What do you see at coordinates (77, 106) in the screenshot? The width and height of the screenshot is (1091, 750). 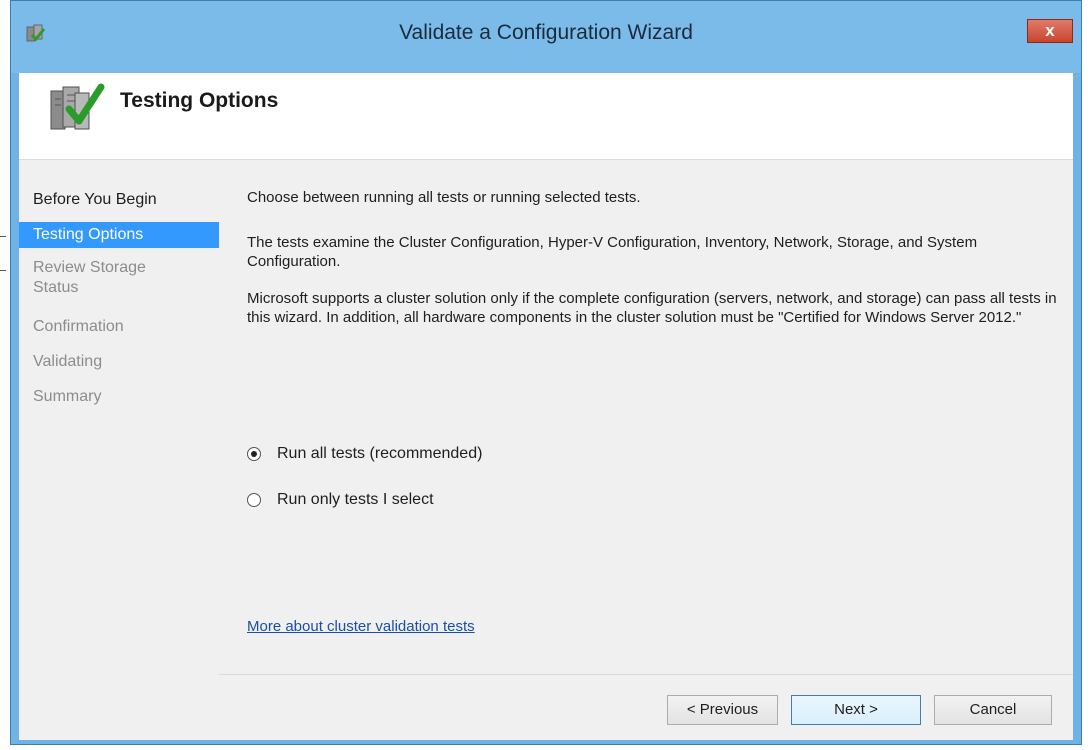 I see `validation-wizard-icon` at bounding box center [77, 106].